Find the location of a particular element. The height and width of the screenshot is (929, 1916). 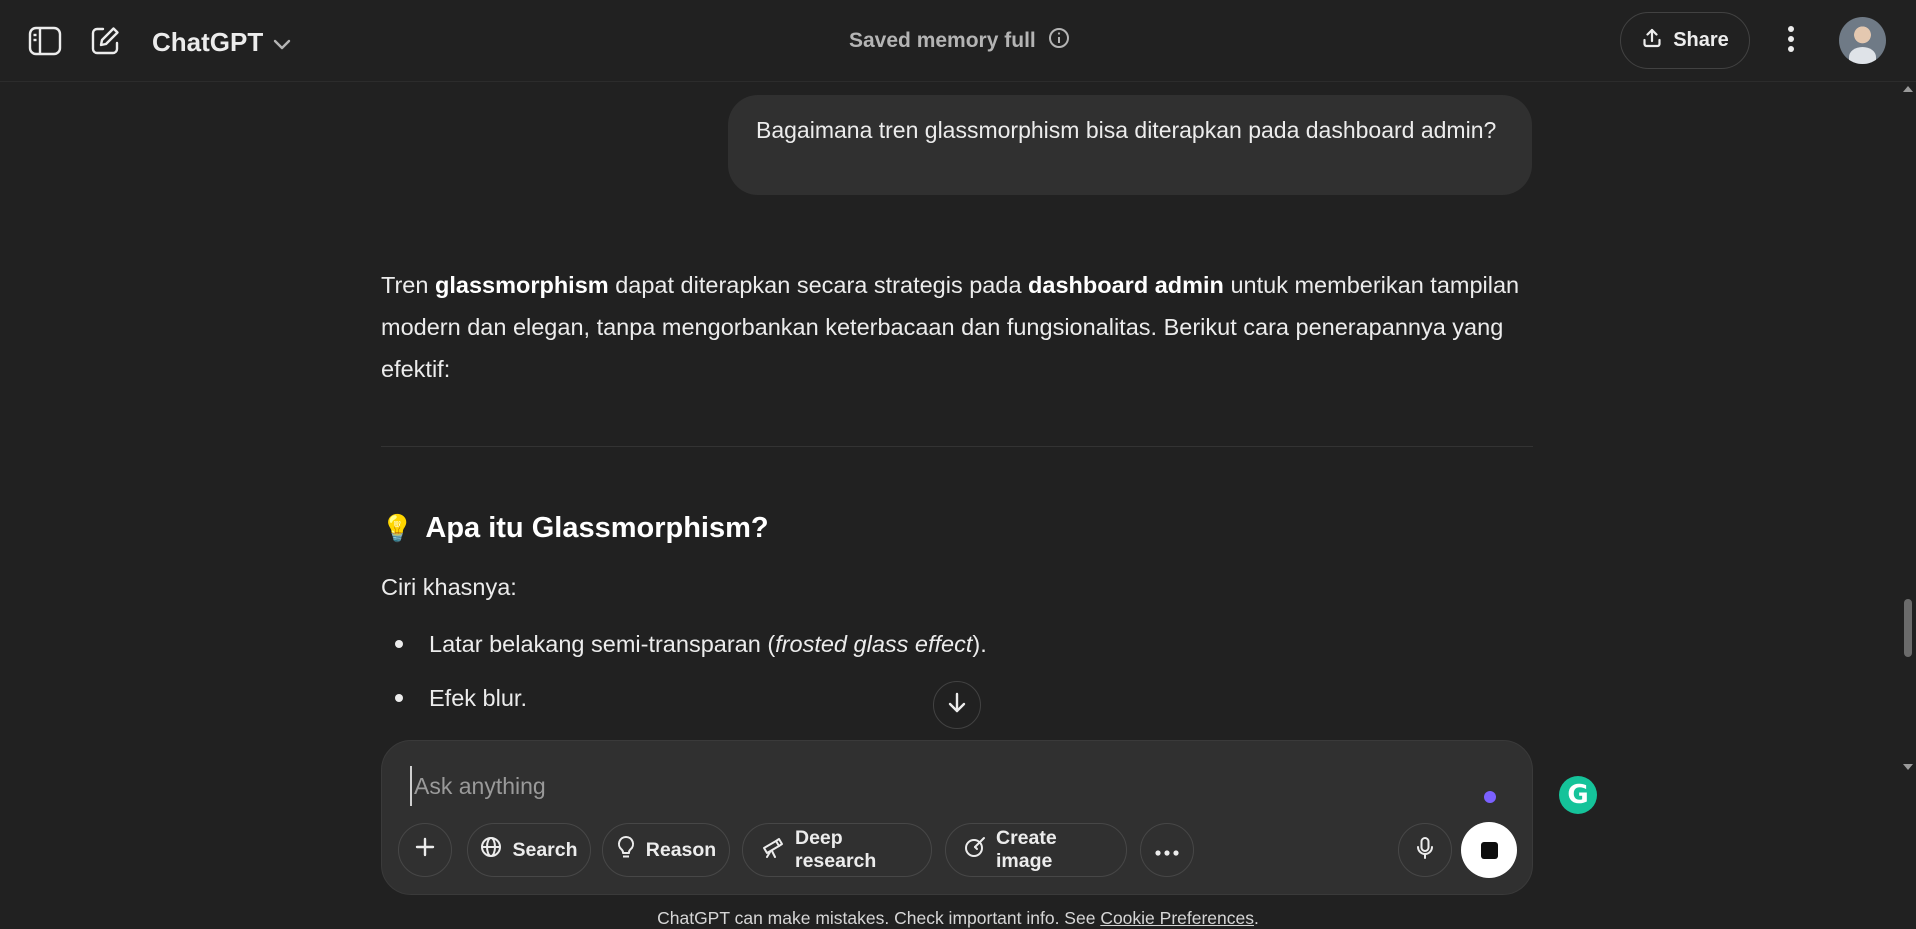

list-item: Efek blur. is located at coordinates (684, 701).